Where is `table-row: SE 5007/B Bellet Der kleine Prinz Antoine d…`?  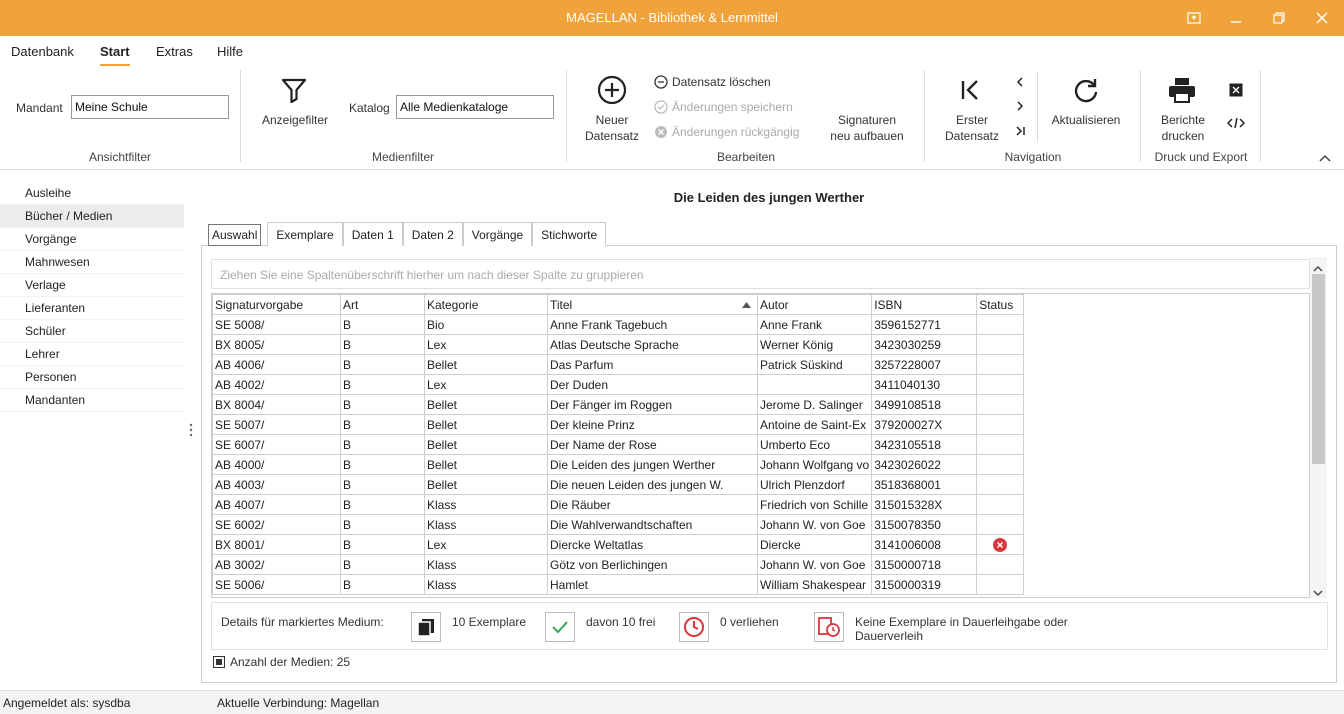
table-row: SE 5007/B Bellet Der kleine Prinz Antoine d… is located at coordinates (618, 424).